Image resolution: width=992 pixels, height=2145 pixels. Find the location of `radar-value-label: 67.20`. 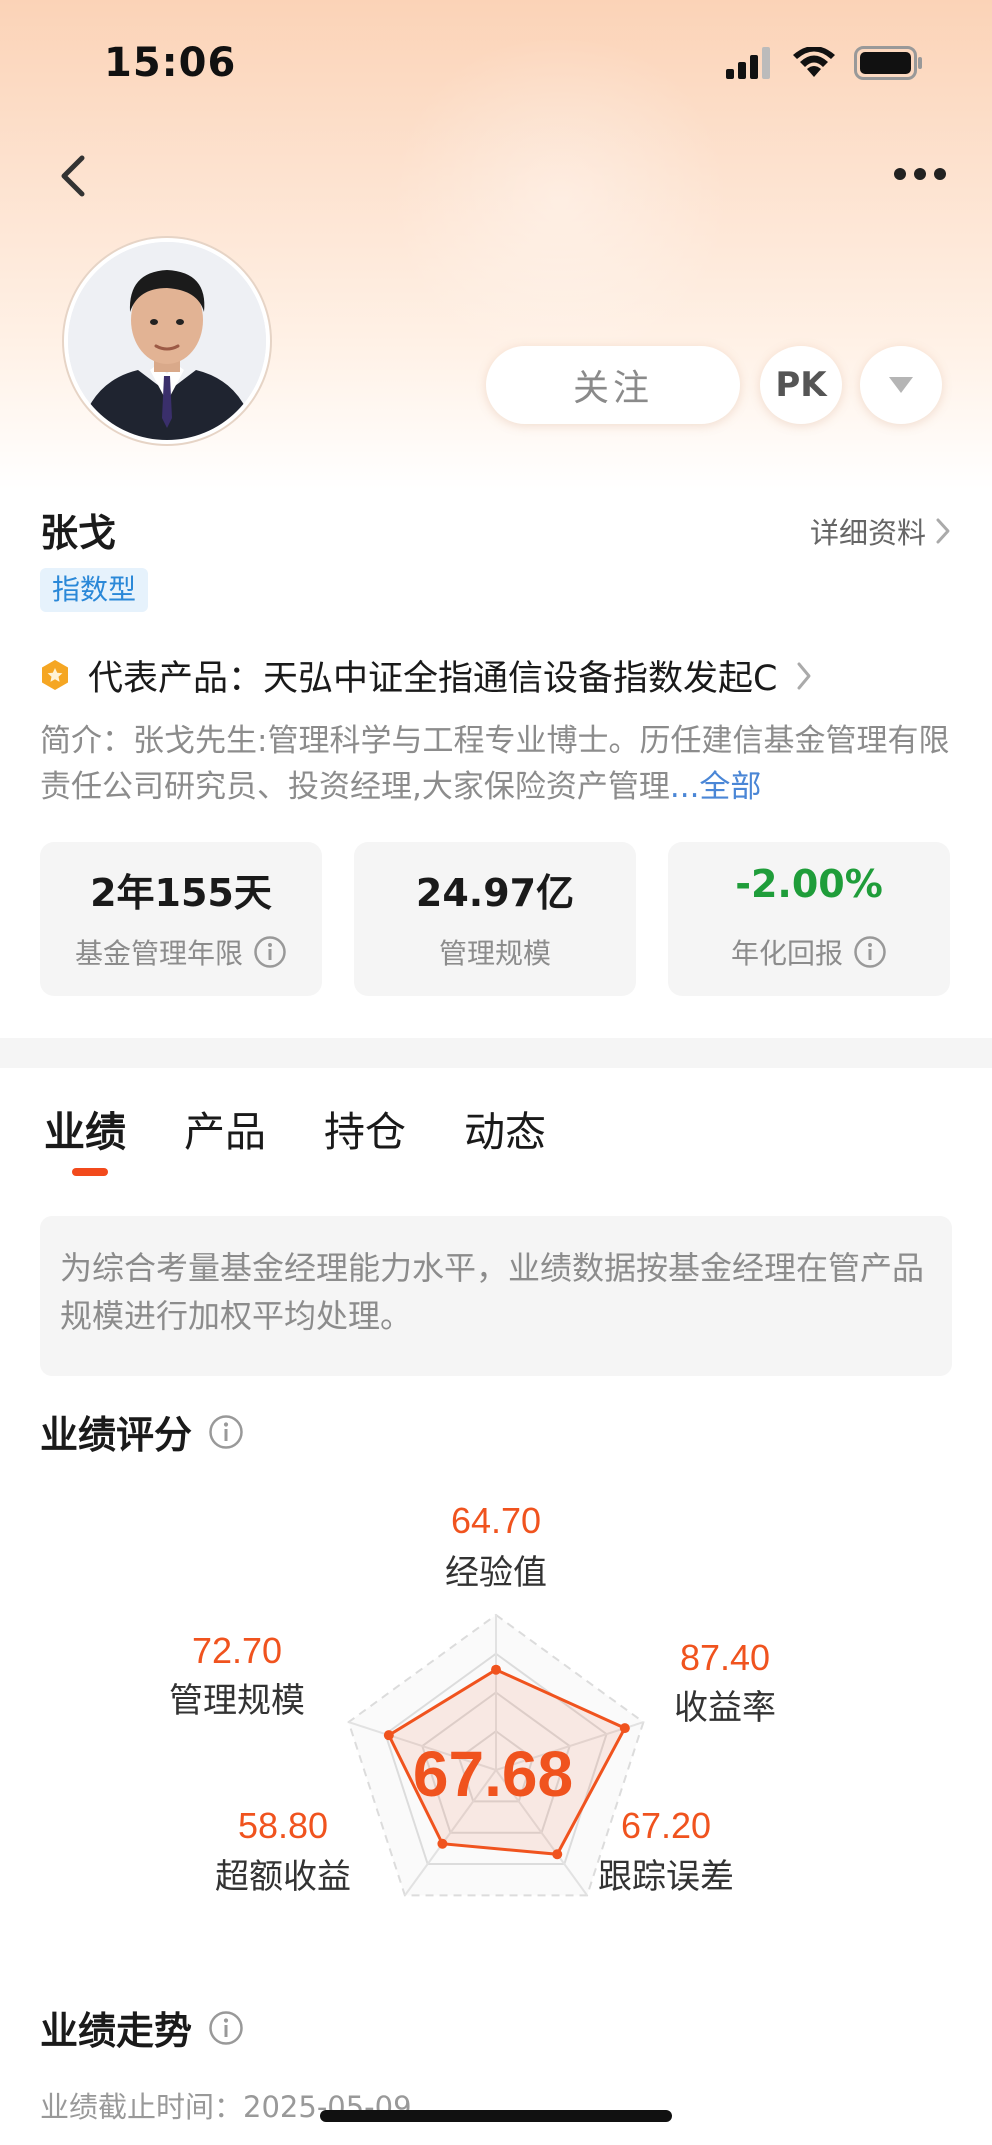

radar-value-label: 67.20 is located at coordinates (666, 1825).